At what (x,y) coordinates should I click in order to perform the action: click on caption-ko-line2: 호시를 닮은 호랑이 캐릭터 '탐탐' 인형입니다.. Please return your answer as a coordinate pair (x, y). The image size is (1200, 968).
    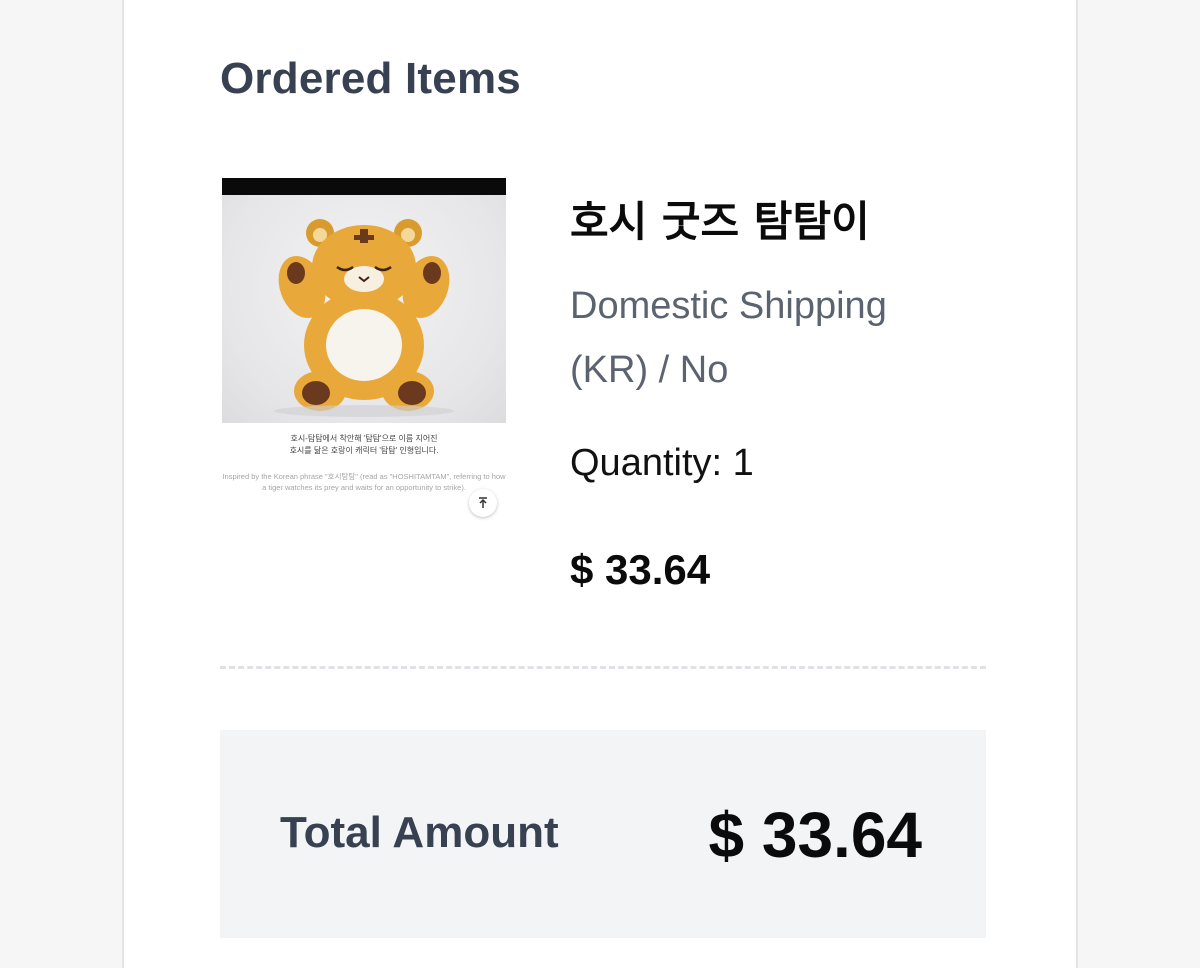
    Looking at the image, I should click on (364, 450).